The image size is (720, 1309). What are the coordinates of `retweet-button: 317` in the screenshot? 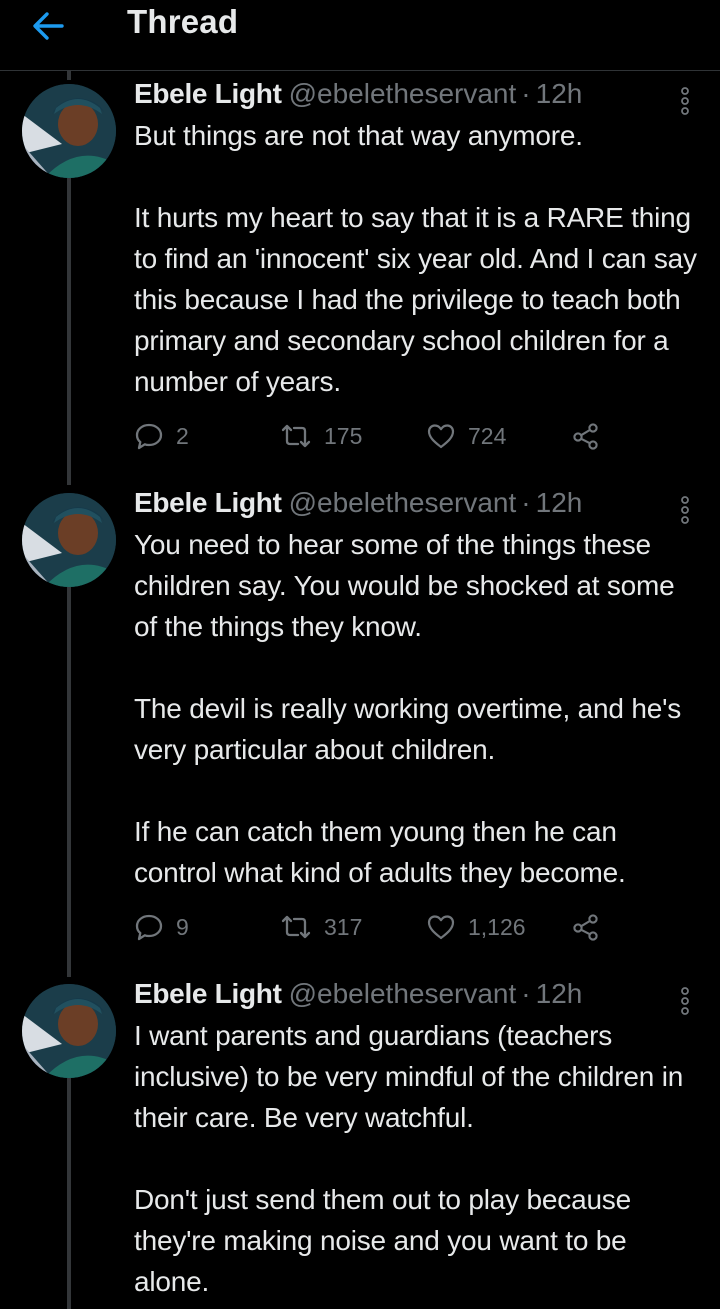 It's located at (321, 927).